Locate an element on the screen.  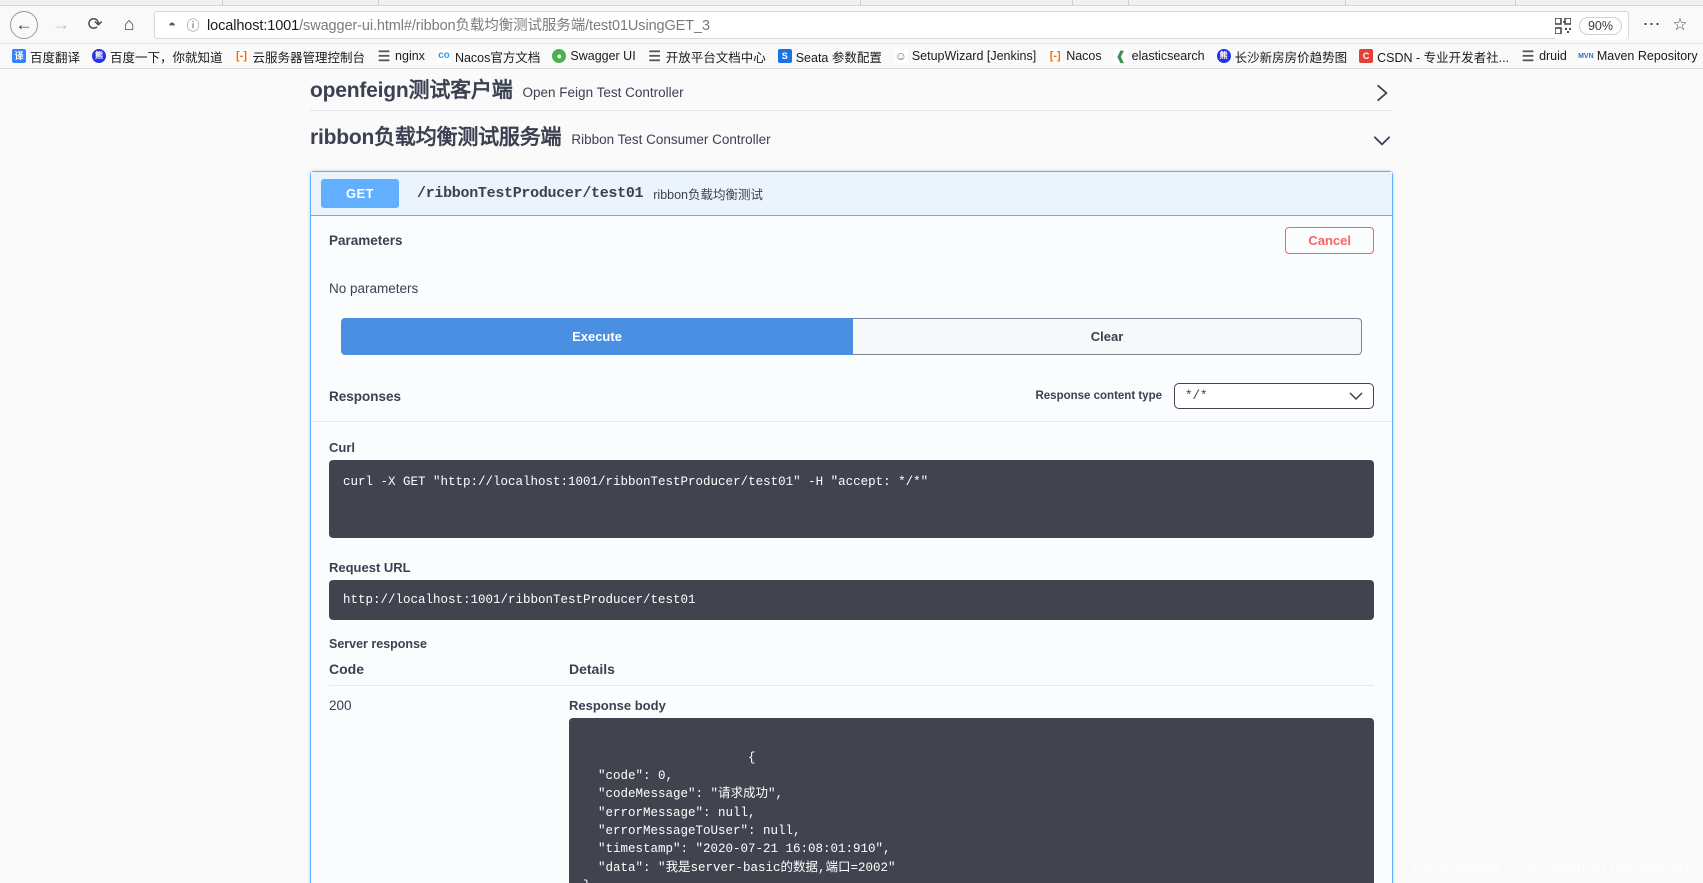
bookmark-item: ☰ nginx is located at coordinates (401, 56).